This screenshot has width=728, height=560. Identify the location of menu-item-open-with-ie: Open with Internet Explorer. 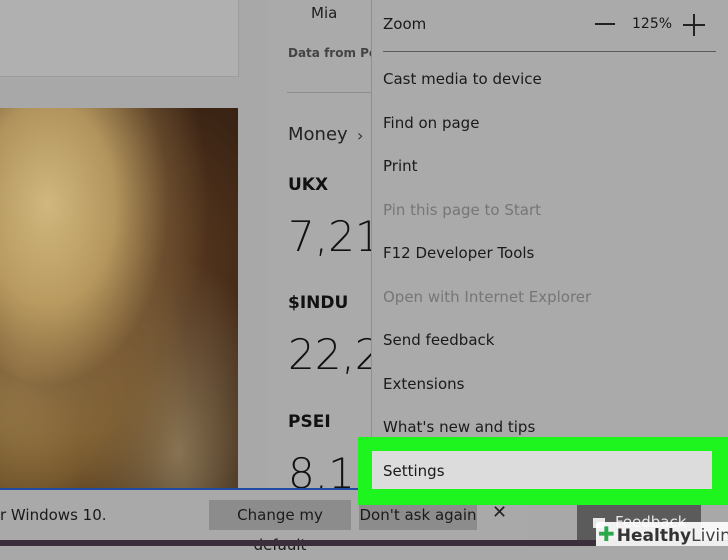
(487, 297).